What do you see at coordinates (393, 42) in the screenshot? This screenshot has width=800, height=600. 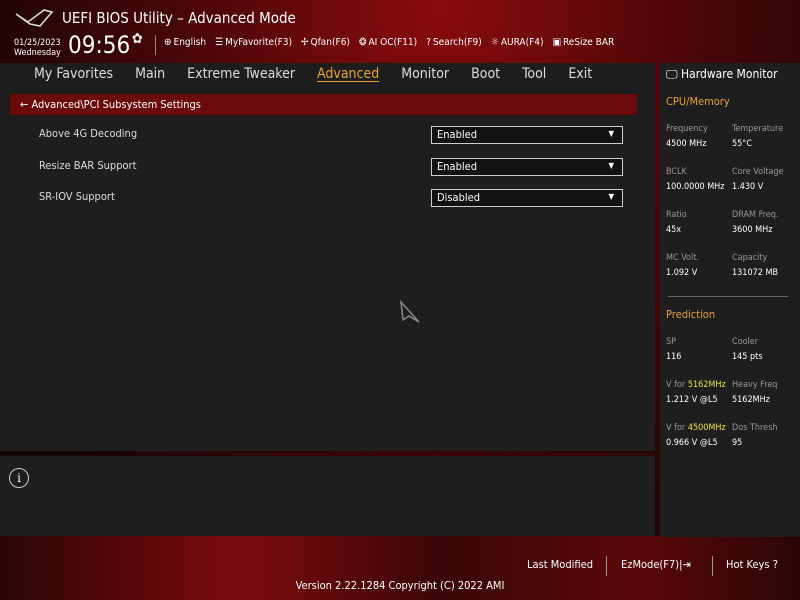 I see `toolbar-label: AI OC(F11)` at bounding box center [393, 42].